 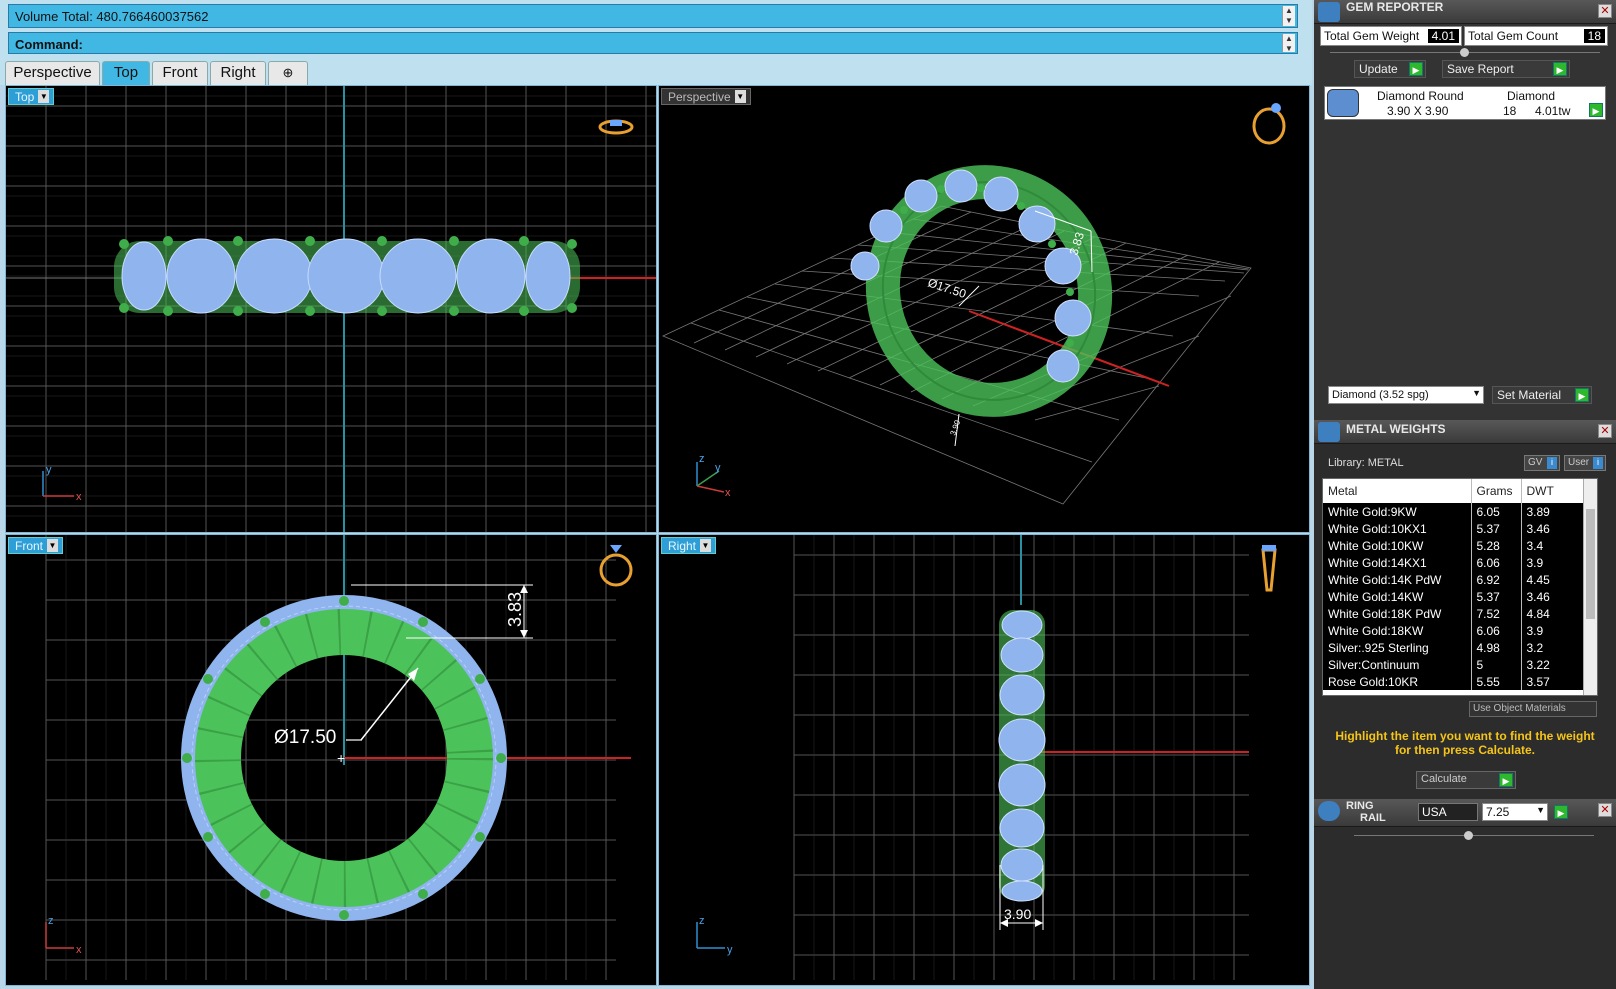 I want to click on metal-grams: 4.98, so click(x=1496, y=647).